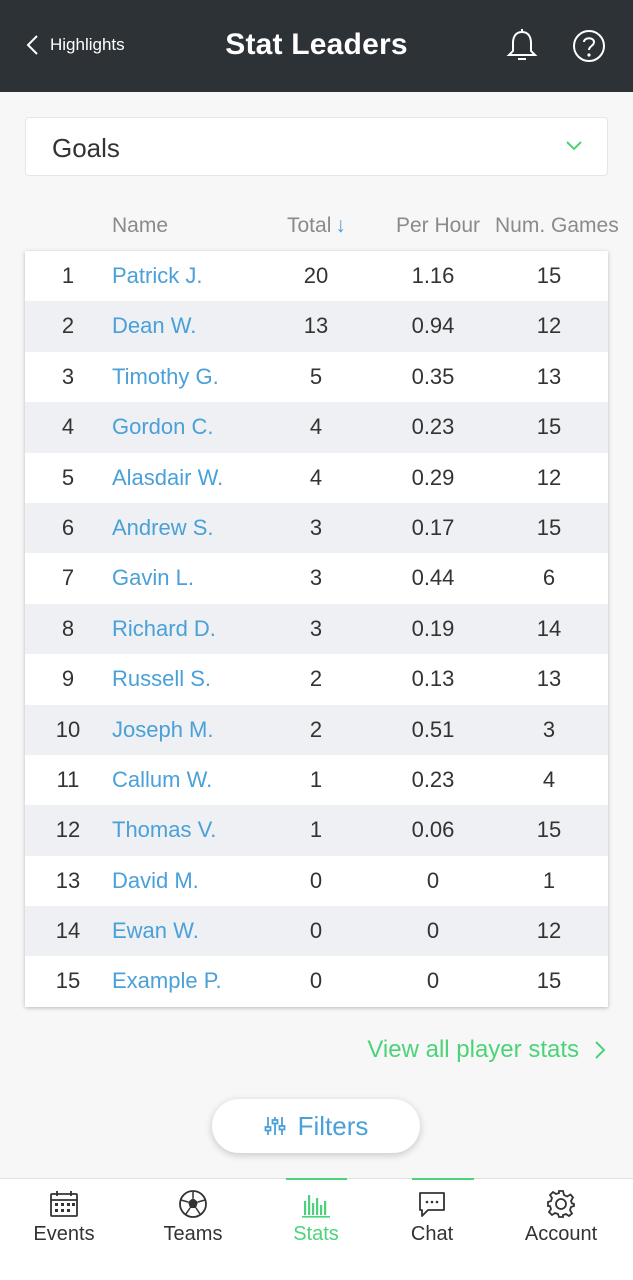 The height and width of the screenshot is (1280, 633). What do you see at coordinates (68, 729) in the screenshot?
I see `rank-cell: 10` at bounding box center [68, 729].